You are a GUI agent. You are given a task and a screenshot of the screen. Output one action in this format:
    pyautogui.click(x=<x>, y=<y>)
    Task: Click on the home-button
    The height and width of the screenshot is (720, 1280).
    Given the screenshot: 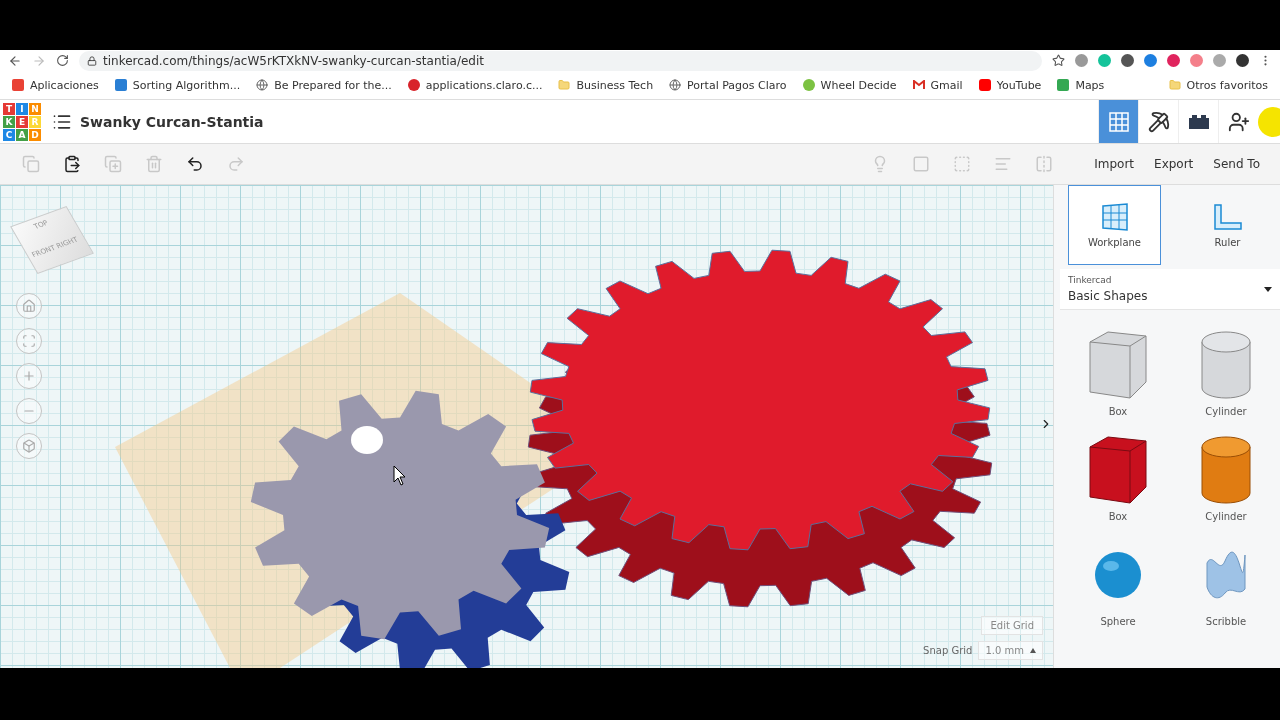 What is the action you would take?
    pyautogui.click(x=29, y=306)
    